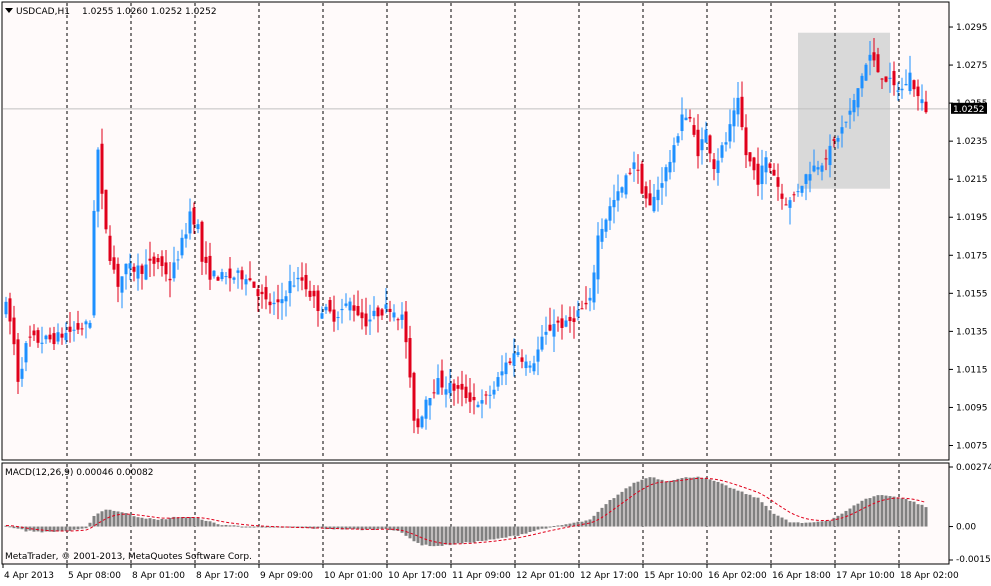 This screenshot has height=586, width=991. What do you see at coordinates (972, 294) in the screenshot?
I see `y-tick-label: 1.0155` at bounding box center [972, 294].